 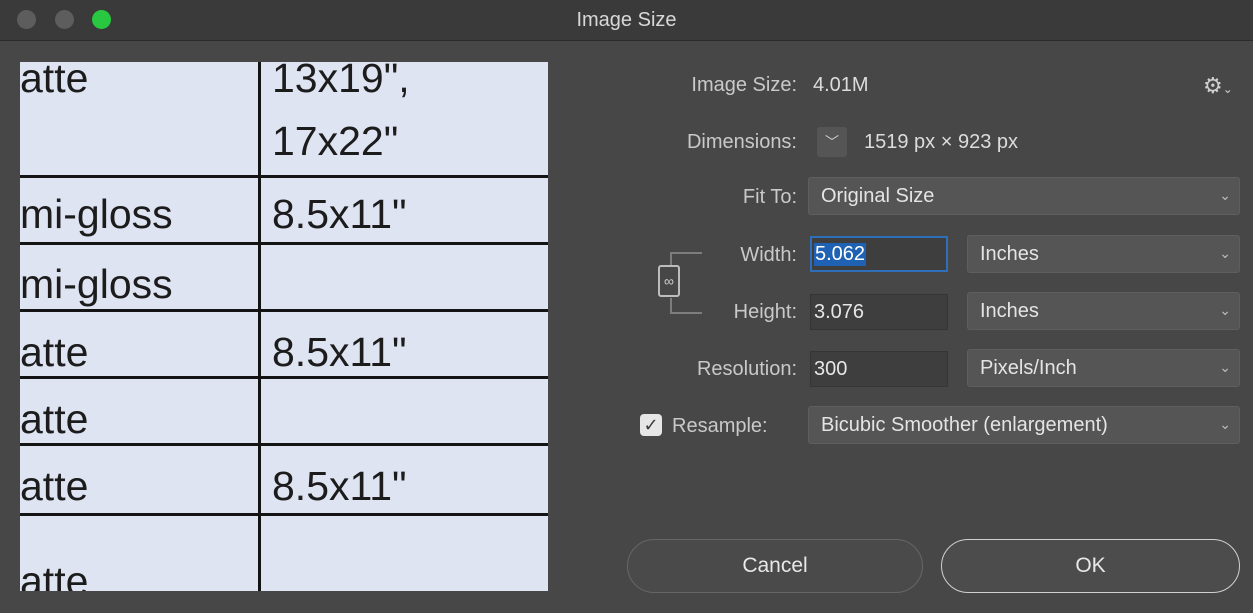 I want to click on width-unit-select: Inches ⌄, so click(x=1103, y=254).